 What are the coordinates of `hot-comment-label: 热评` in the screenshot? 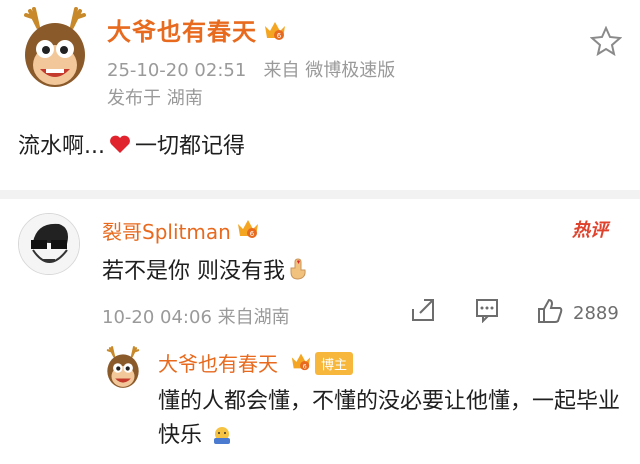 It's located at (590, 230).